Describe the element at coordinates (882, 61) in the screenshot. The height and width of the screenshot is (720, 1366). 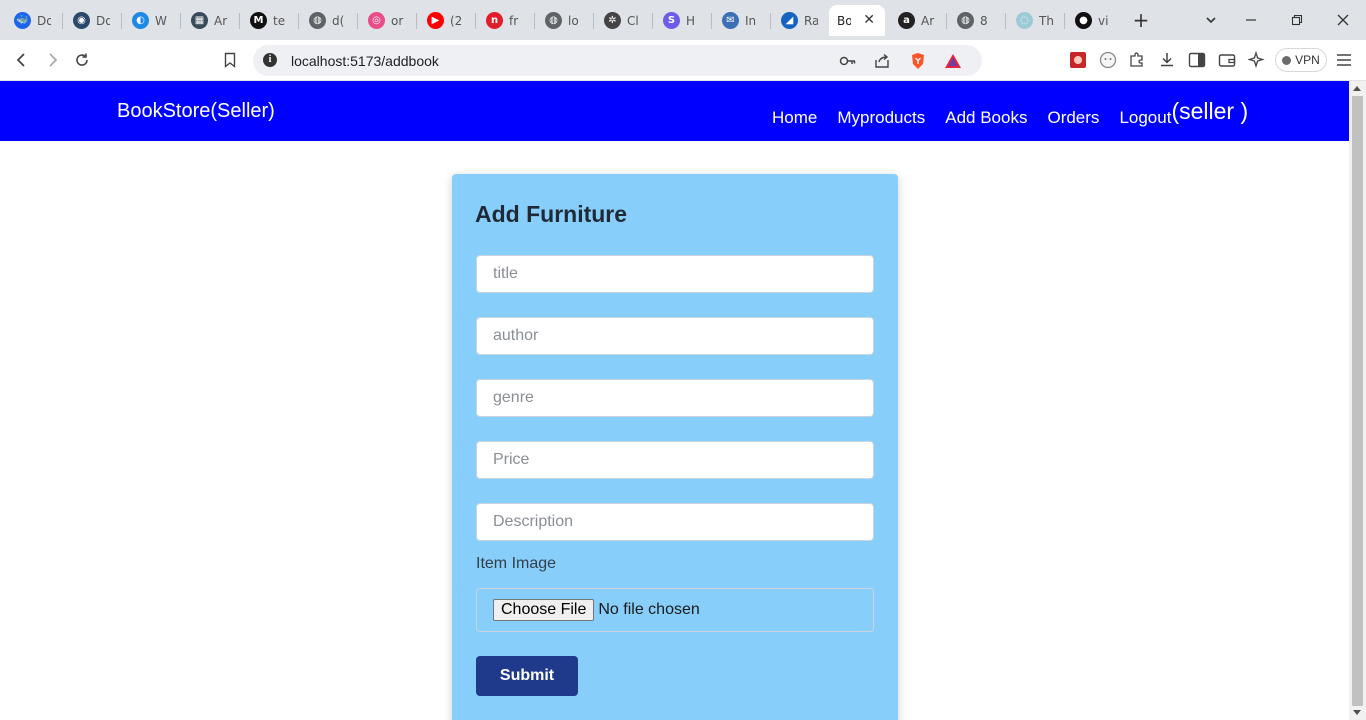
I see `share-icon` at that location.